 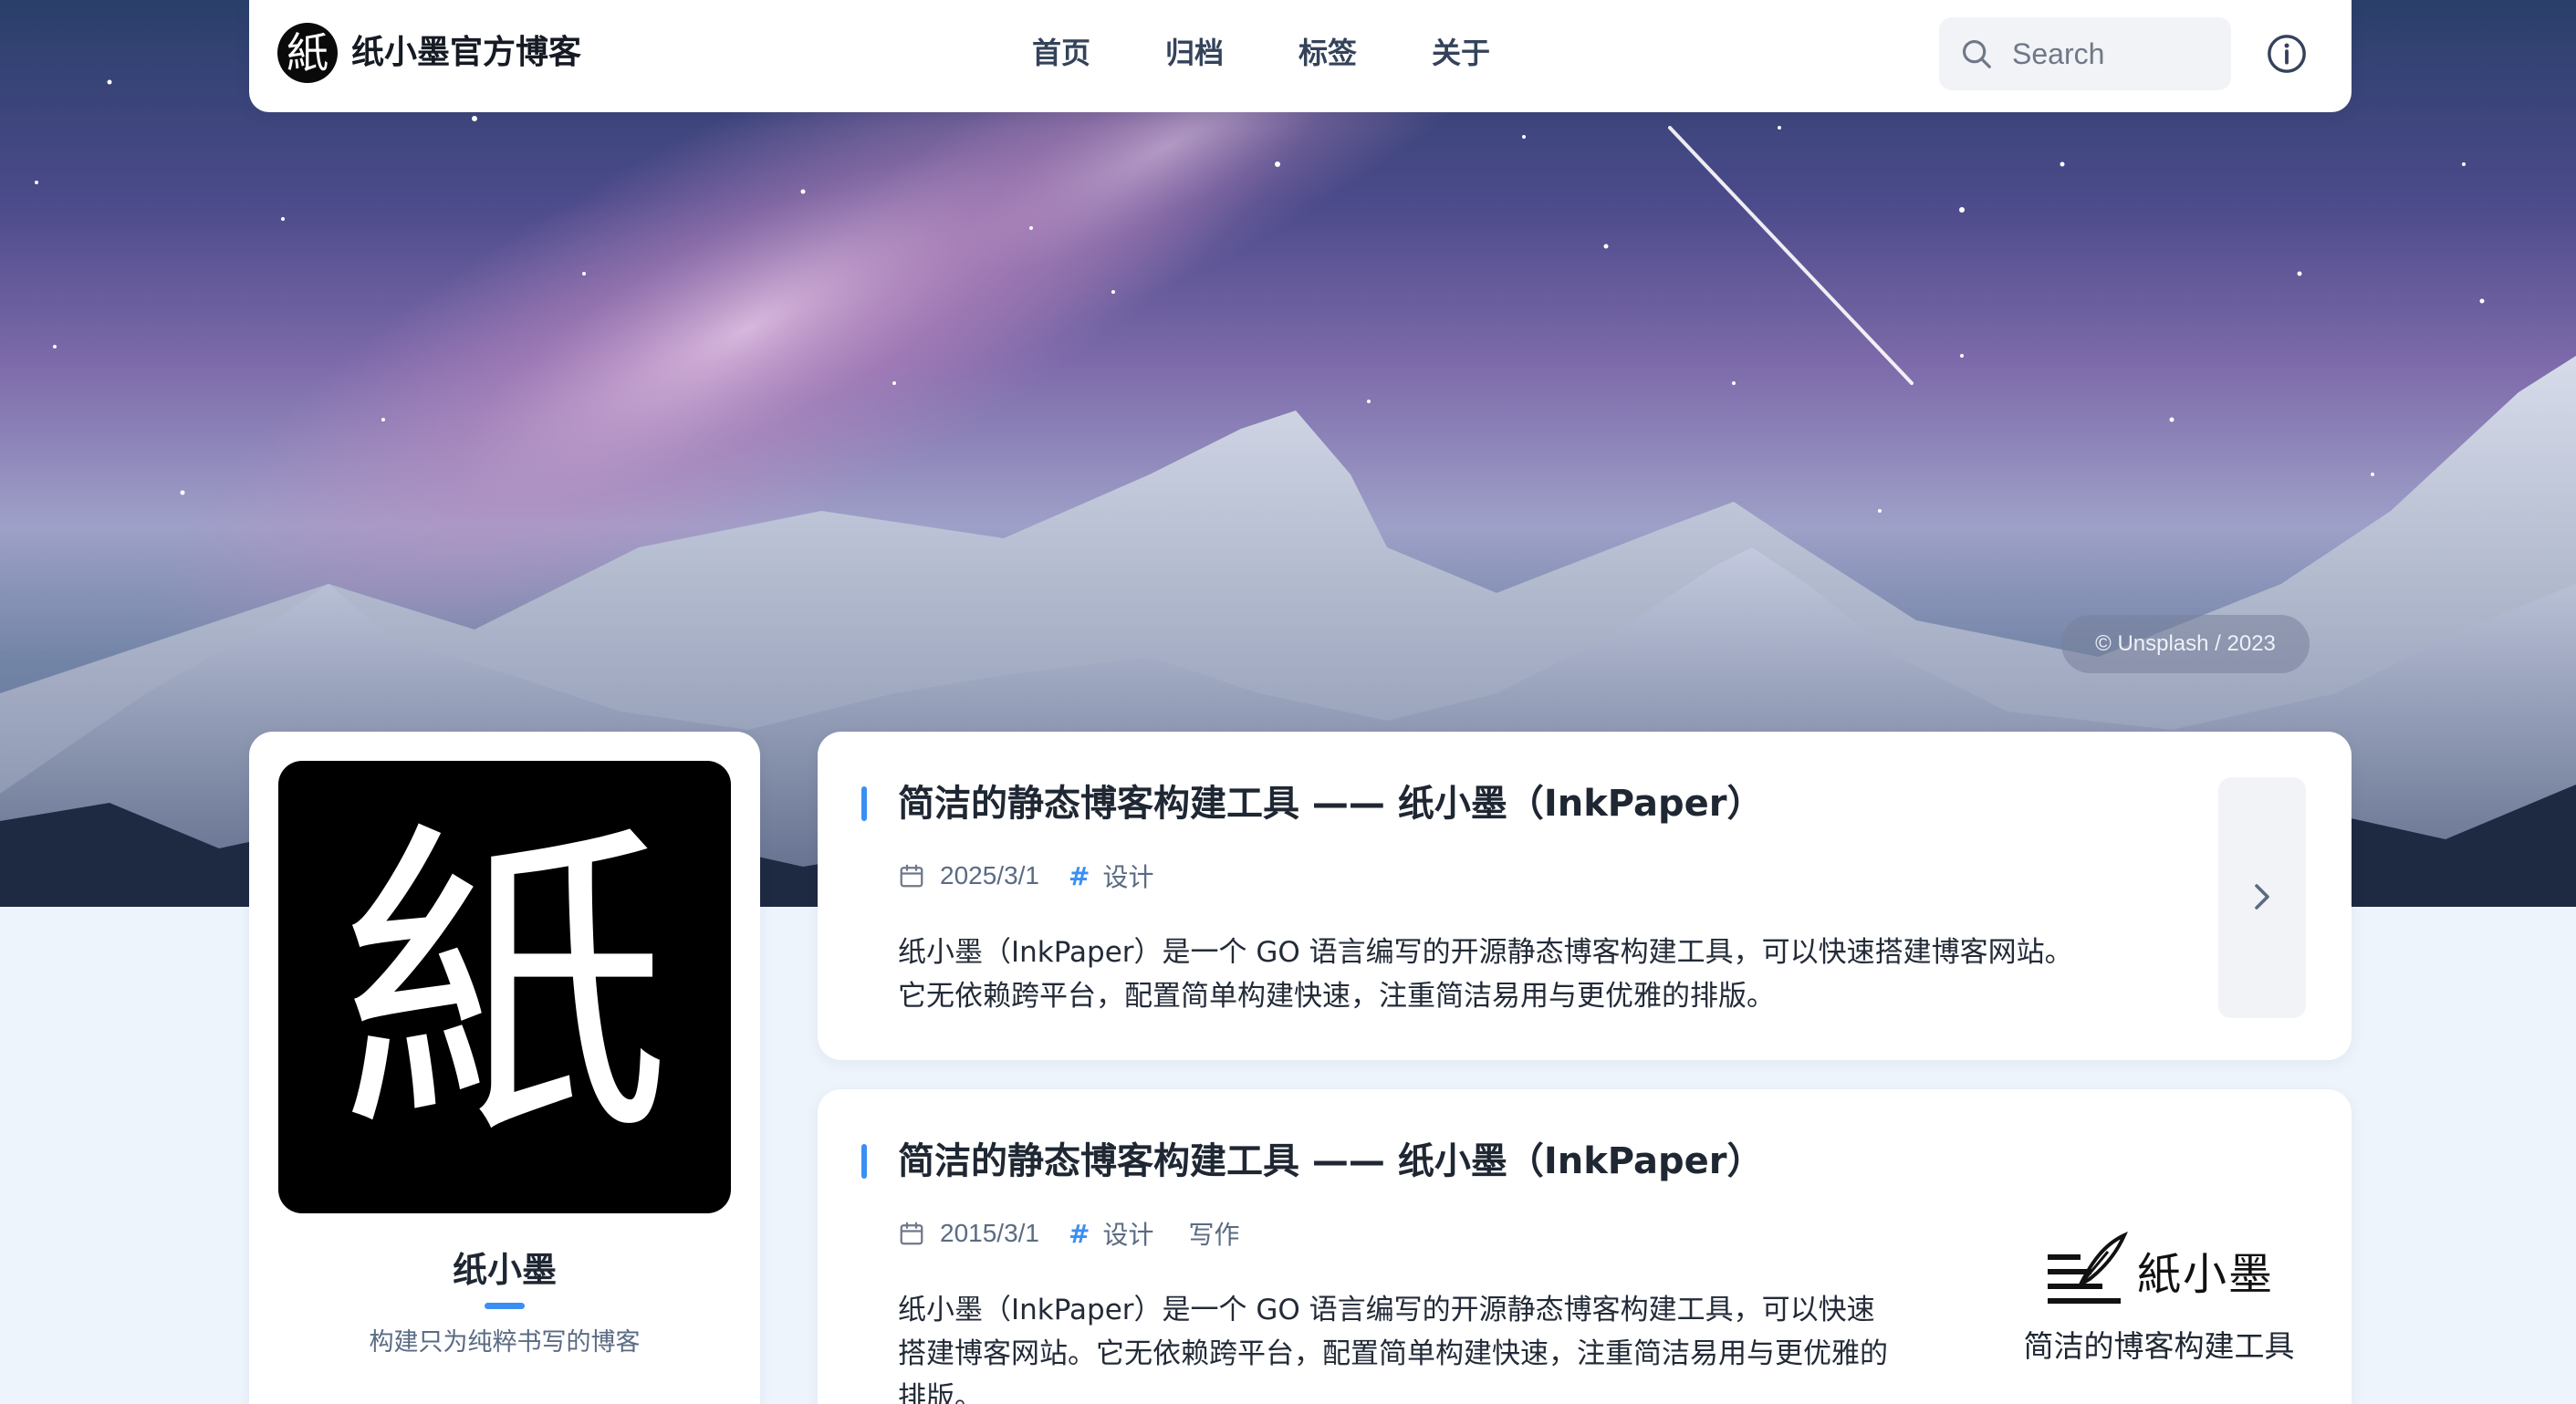 I want to click on search-icon, so click(x=1976, y=53).